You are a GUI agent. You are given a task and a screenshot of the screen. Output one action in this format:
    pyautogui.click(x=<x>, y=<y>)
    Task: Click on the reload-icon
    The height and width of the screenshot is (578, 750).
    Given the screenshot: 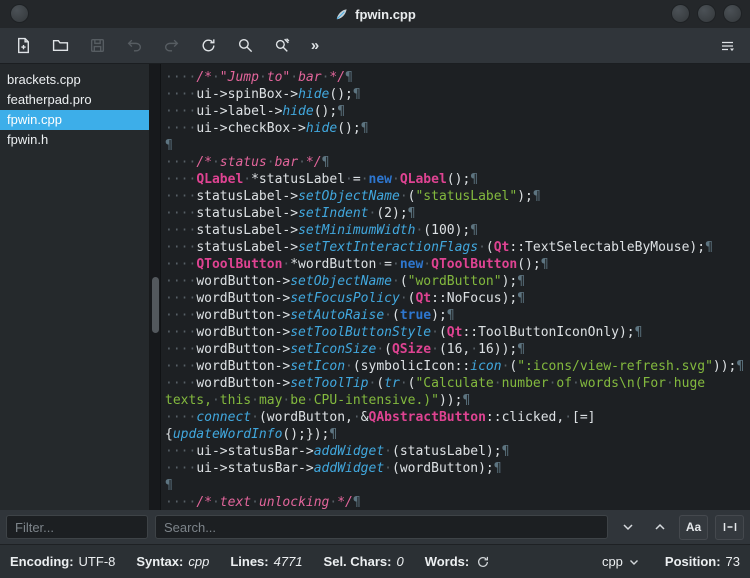 What is the action you would take?
    pyautogui.click(x=208, y=45)
    